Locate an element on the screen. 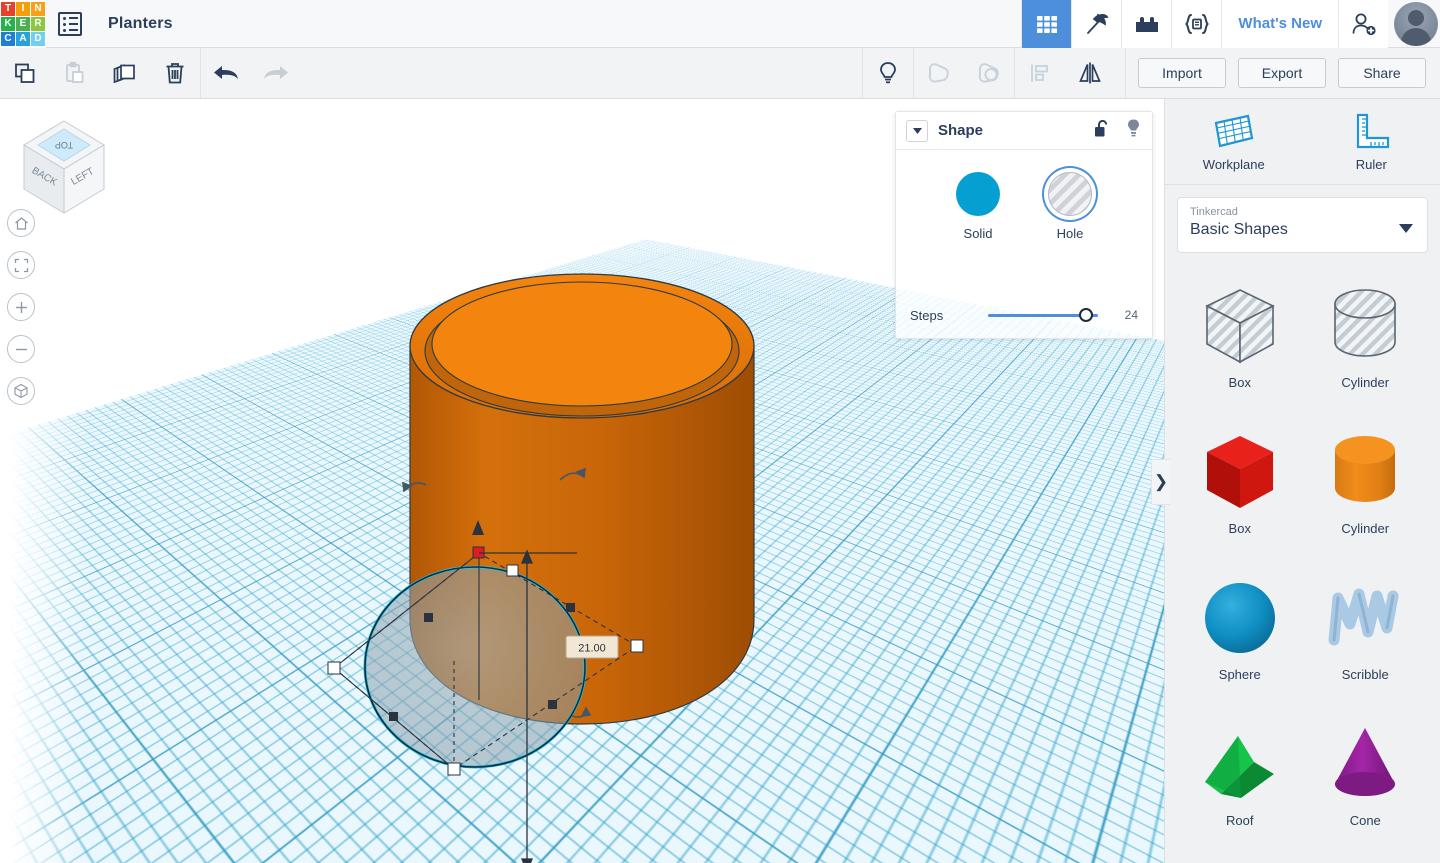 The height and width of the screenshot is (863, 1440). zoom-in-icon is located at coordinates (21, 307).